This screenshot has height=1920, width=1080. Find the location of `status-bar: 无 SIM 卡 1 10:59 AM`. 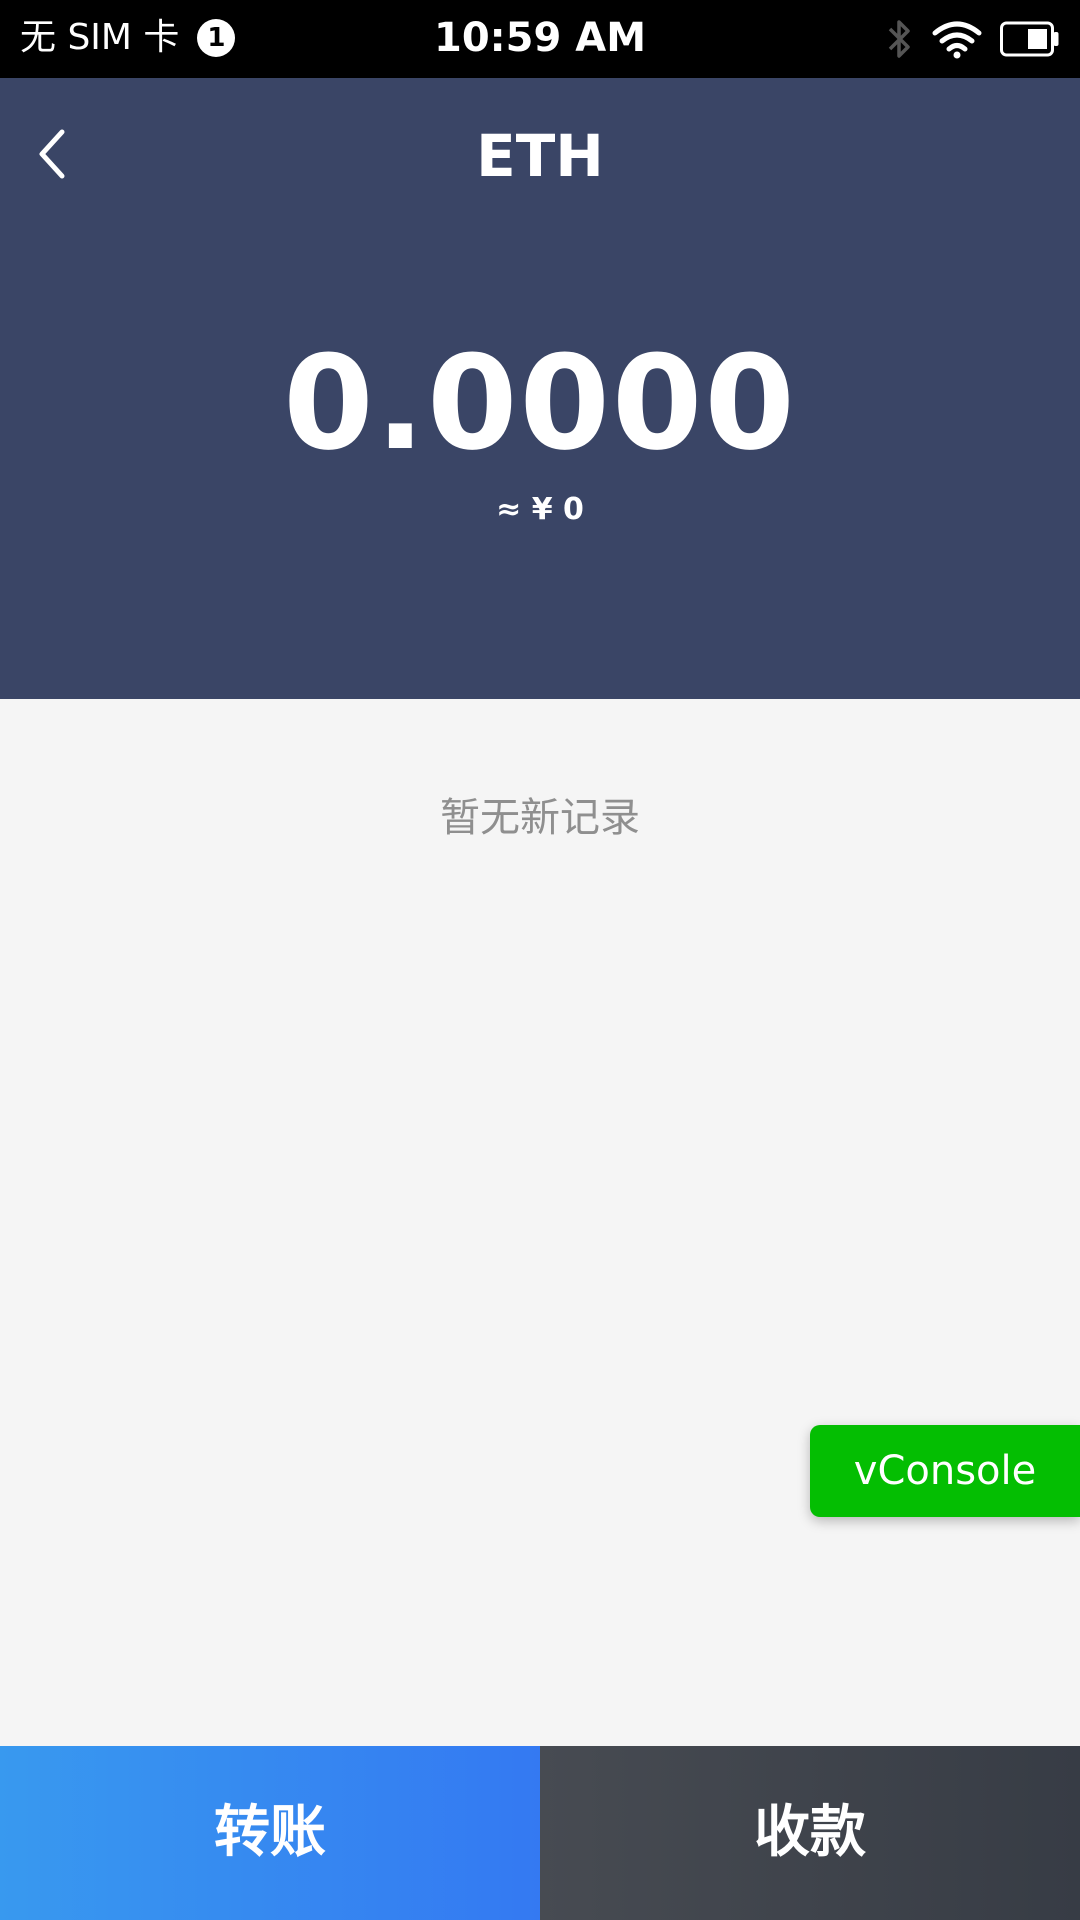

status-bar: 无 SIM 卡 1 10:59 AM is located at coordinates (540, 39).